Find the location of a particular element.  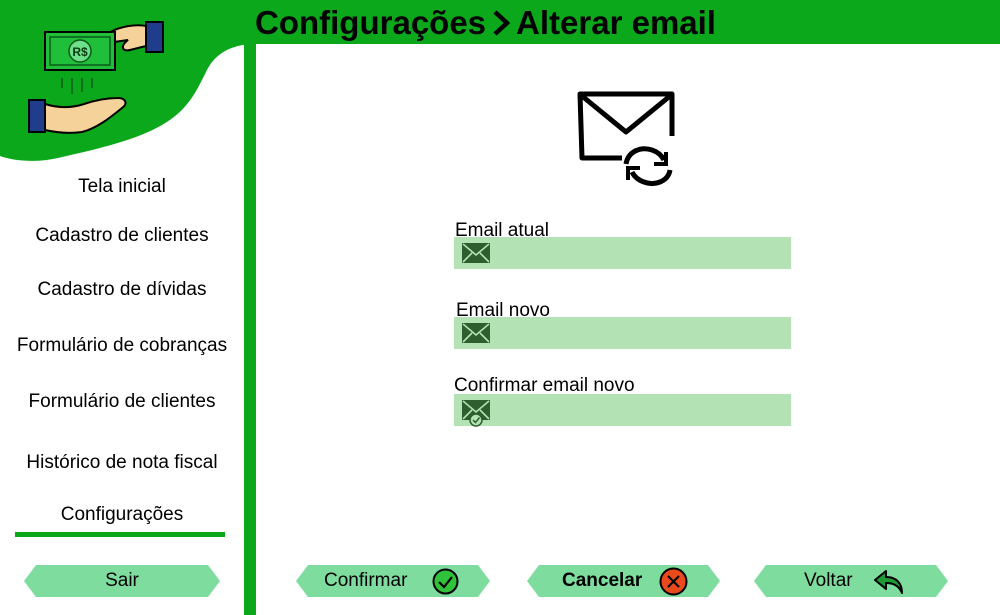

logout-button-label: Sair is located at coordinates (122, 580).